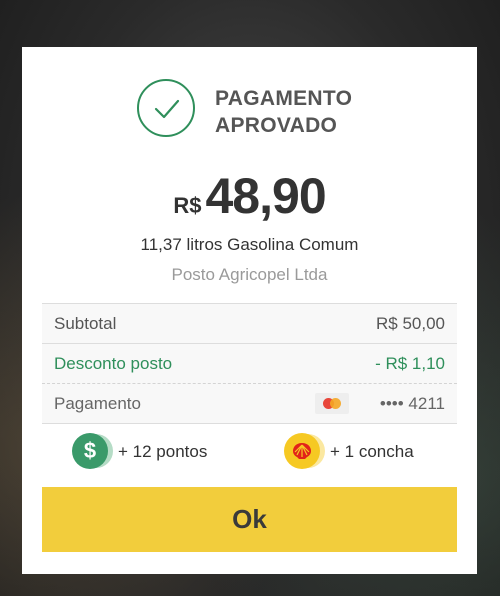 This screenshot has width=500, height=596. Describe the element at coordinates (187, 205) in the screenshot. I see `currency-symbol: R$` at that location.